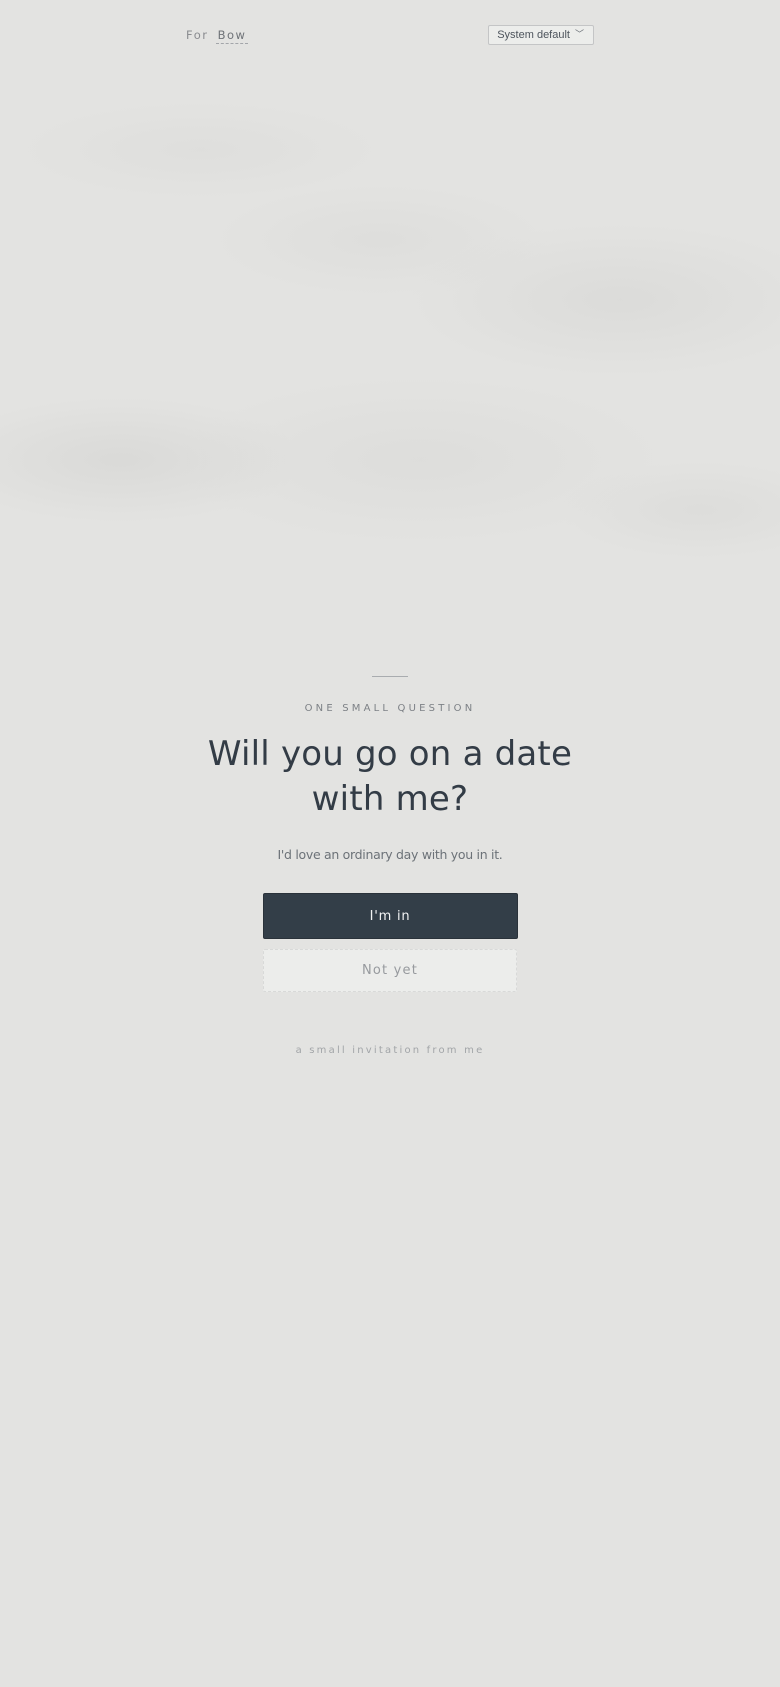  I want to click on not-yet-button: Not yet, so click(390, 970).